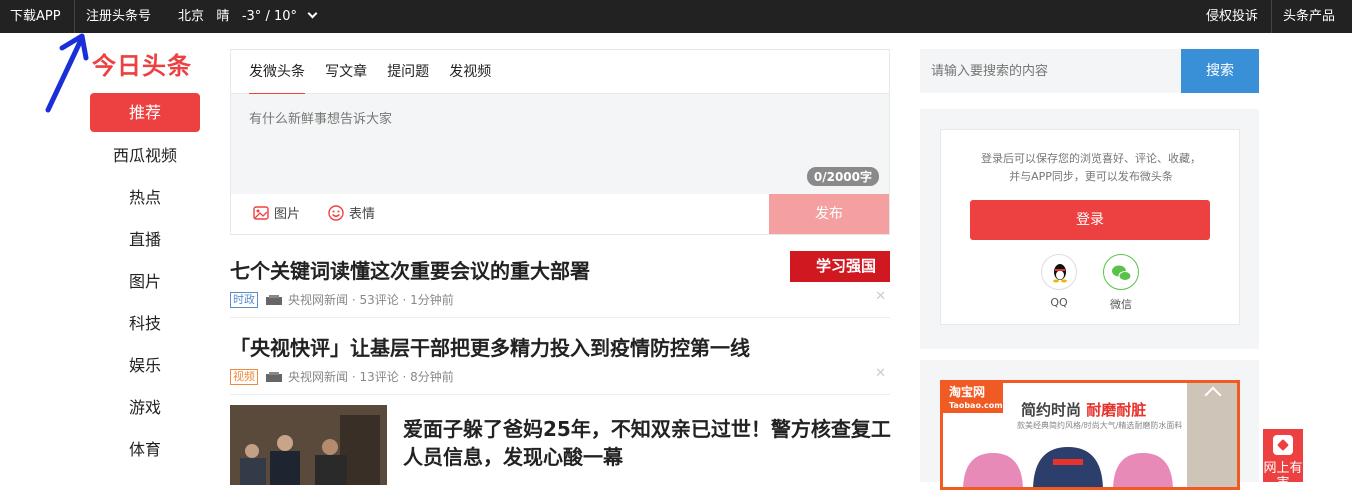 This screenshot has width=1352, height=495. Describe the element at coordinates (269, 16) in the screenshot. I see `temperature: -3° / 10°` at that location.